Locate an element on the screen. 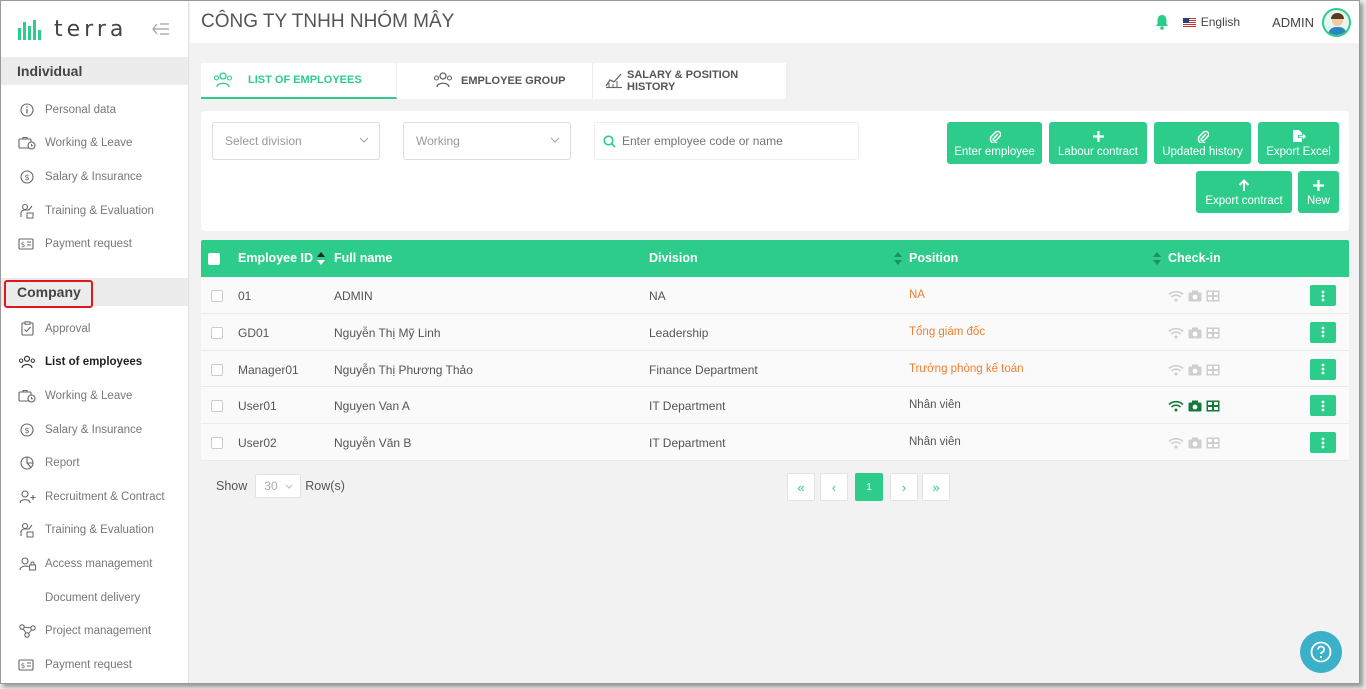 The width and height of the screenshot is (1366, 689). blank-icon is located at coordinates (27, 598).